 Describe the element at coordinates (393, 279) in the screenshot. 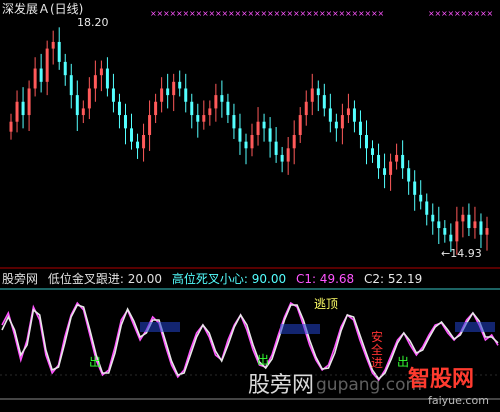

I see `legend-c2: C2: 52.19` at that location.